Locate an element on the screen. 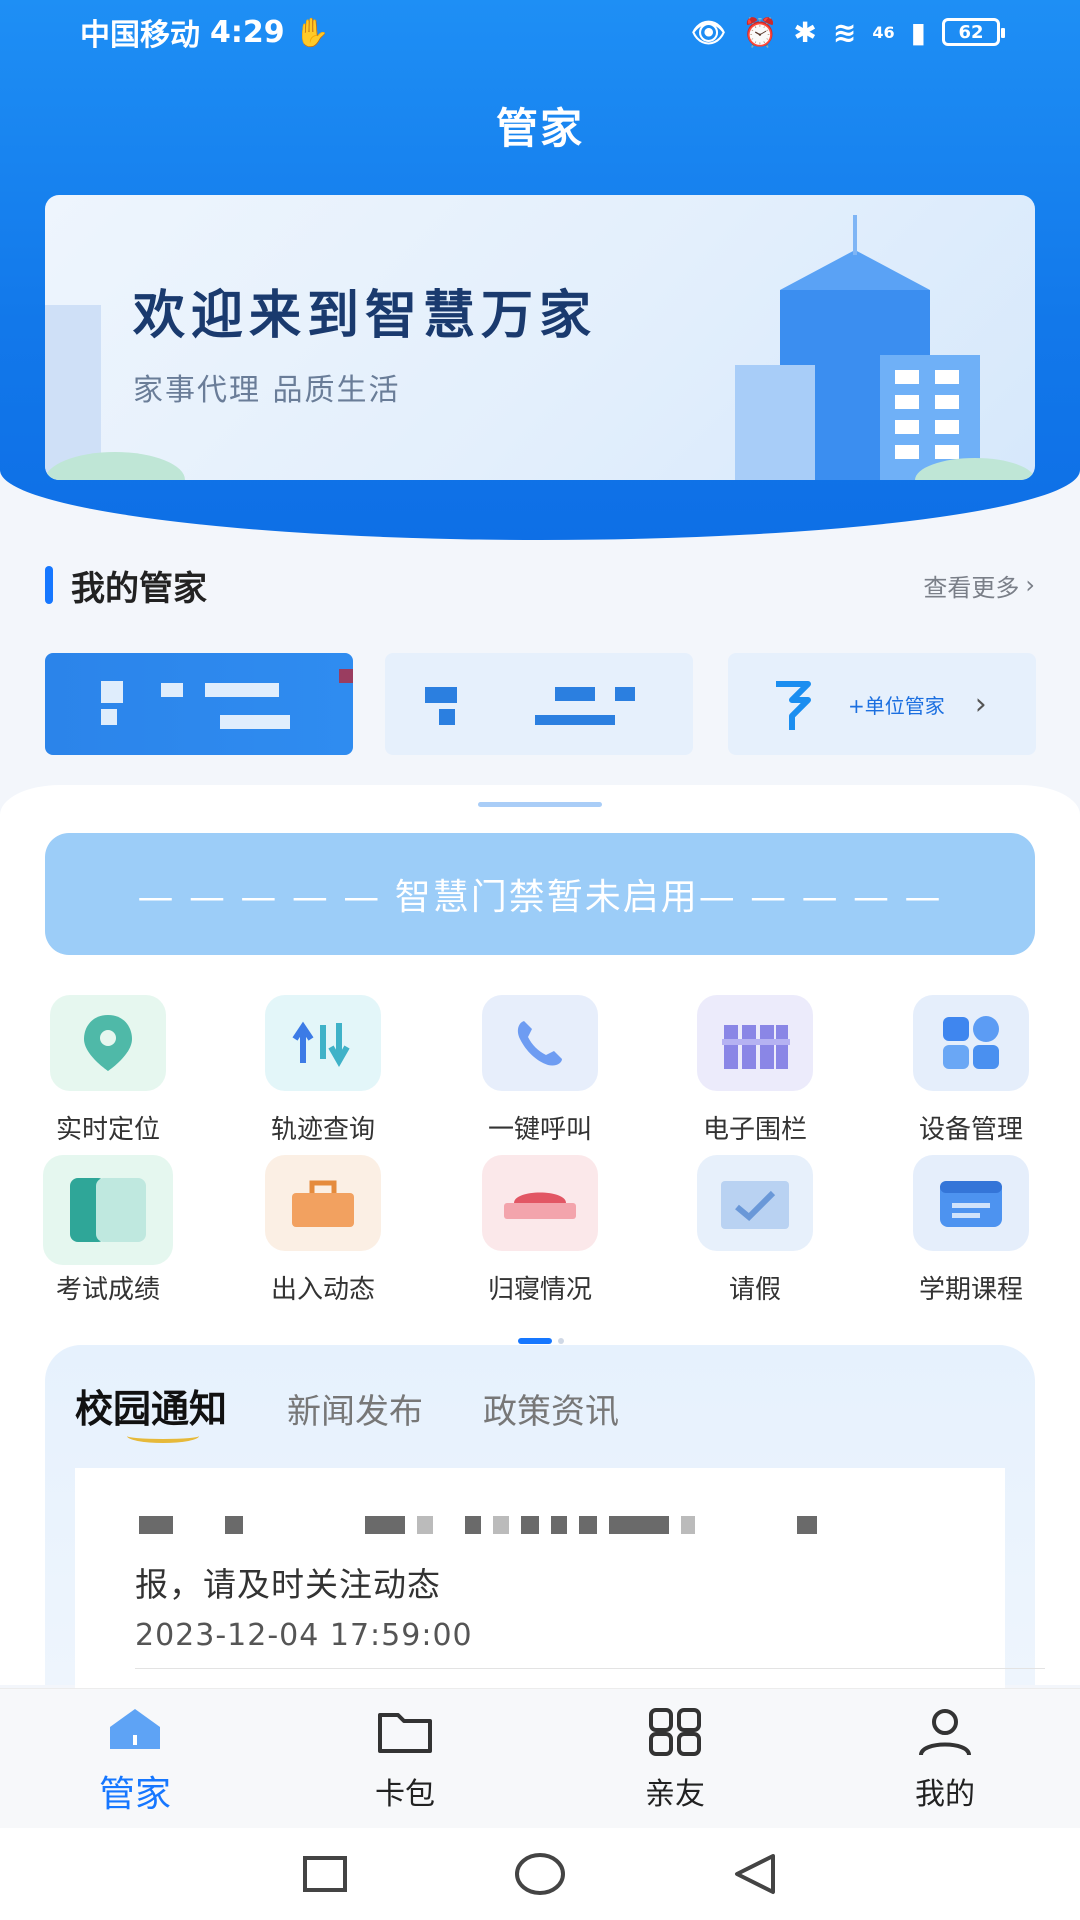 This screenshot has width=1080, height=1920. signal-icon: ▮ is located at coordinates (918, 32).